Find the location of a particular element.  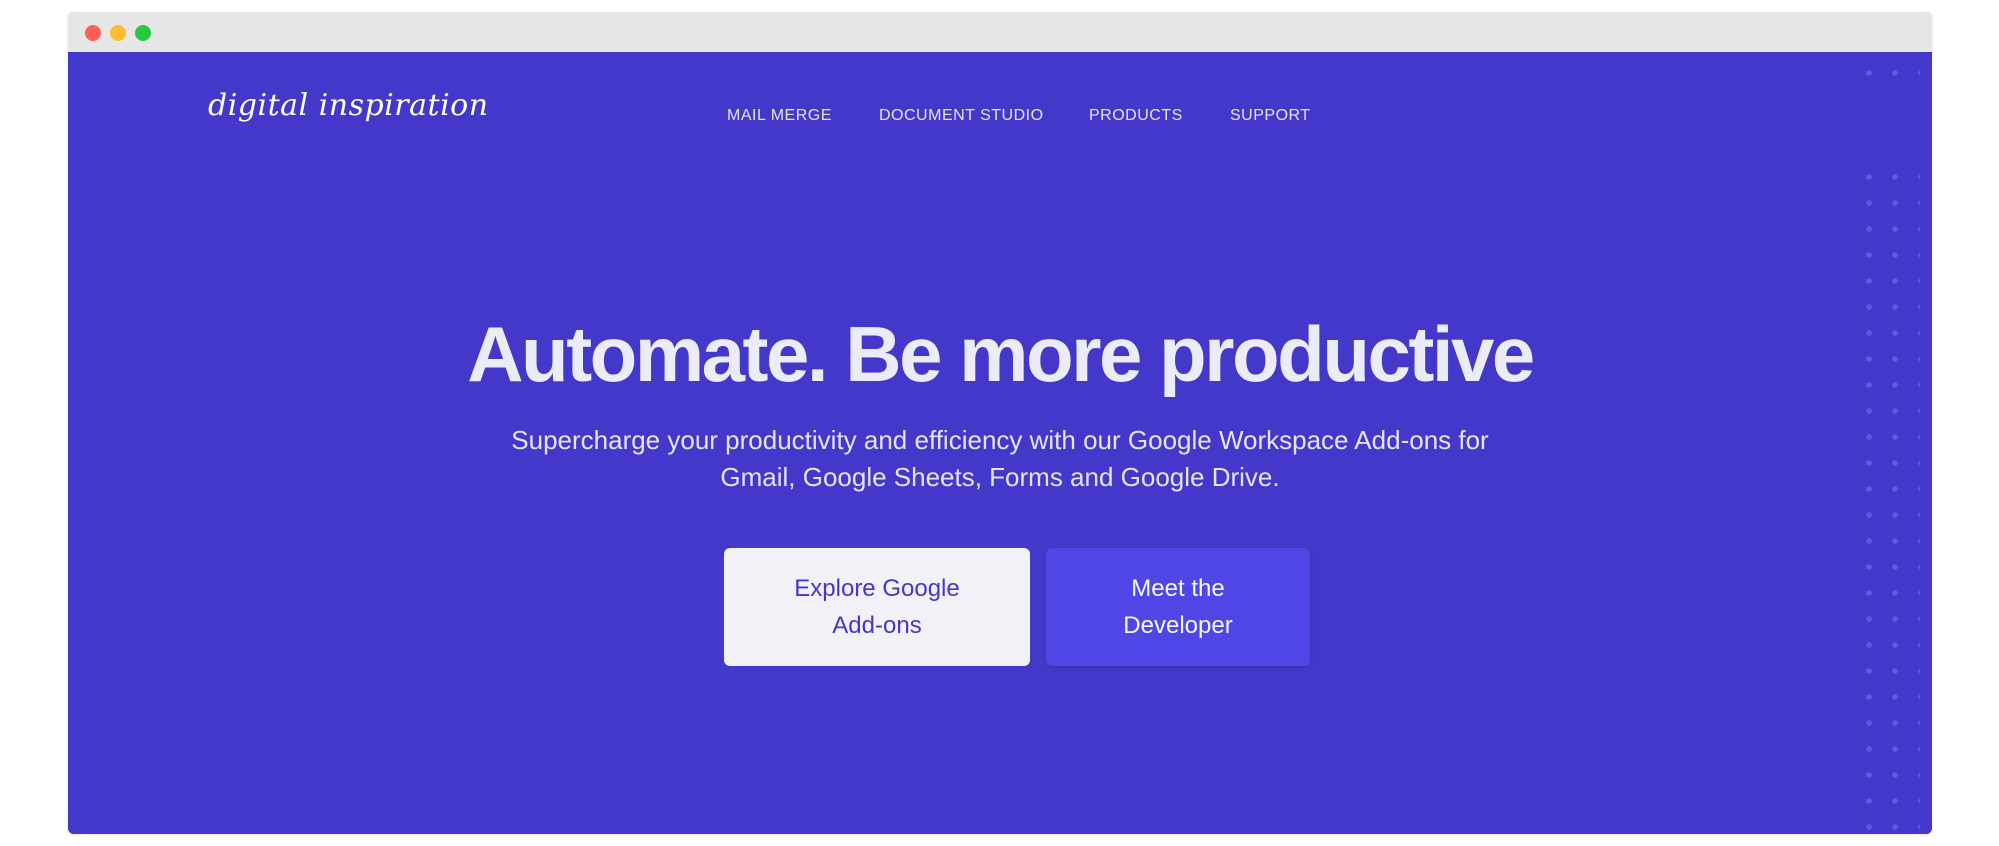

meet-developer-button: Meet the Developer is located at coordinates (1178, 607).